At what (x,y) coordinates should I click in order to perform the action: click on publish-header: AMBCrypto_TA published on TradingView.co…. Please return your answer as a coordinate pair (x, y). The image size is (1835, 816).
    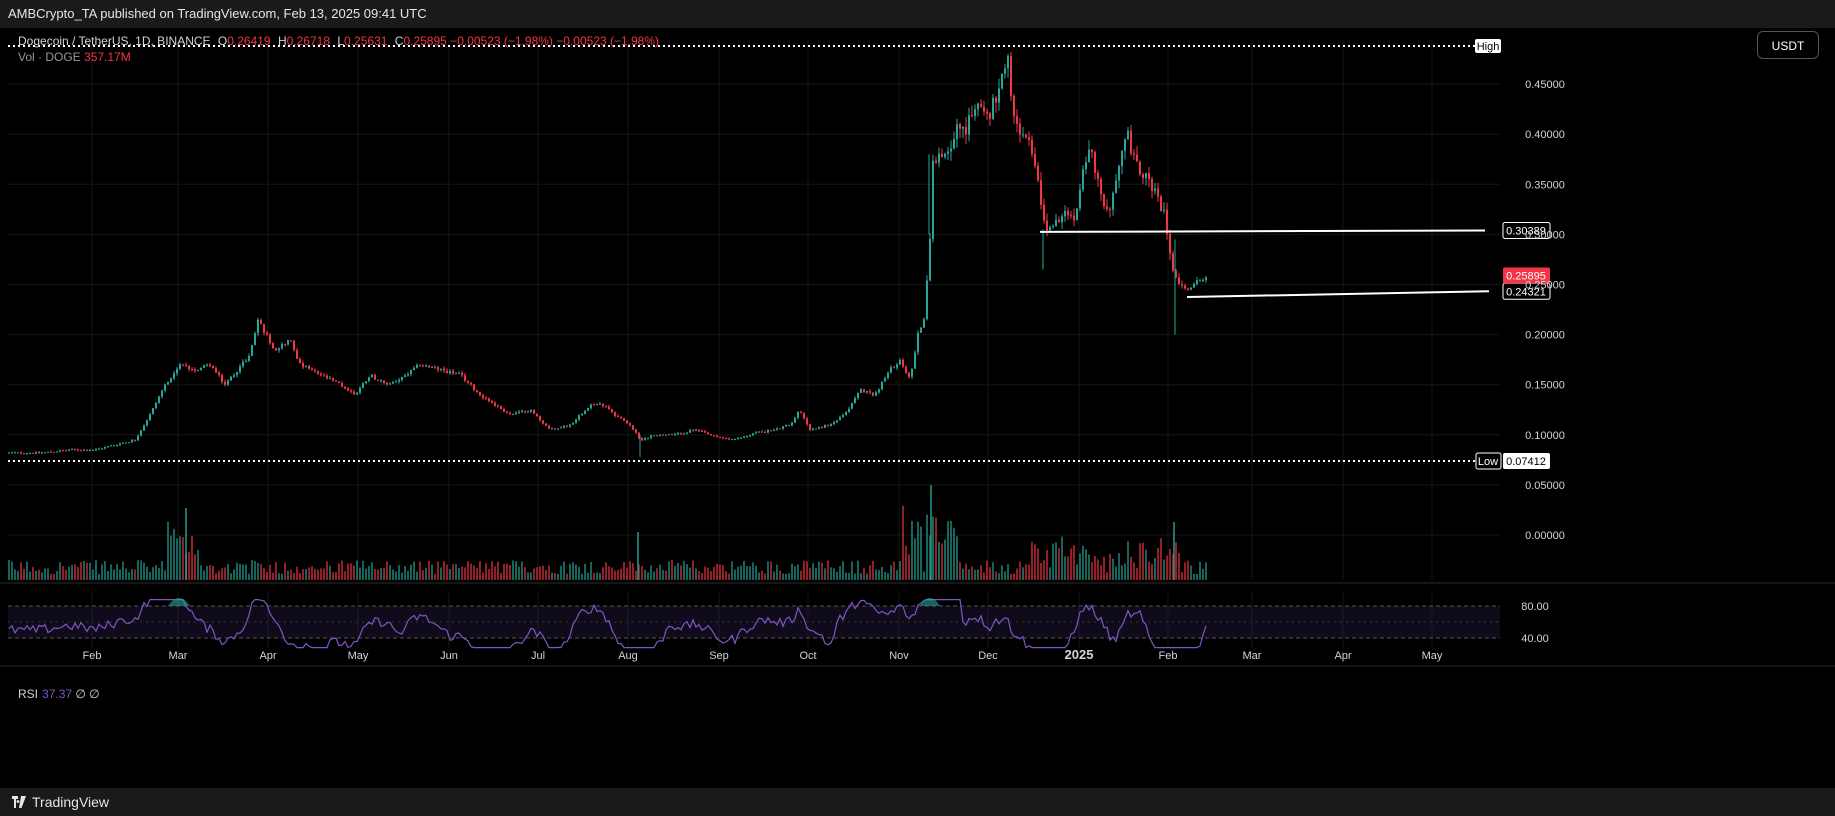
    Looking at the image, I should click on (917, 14).